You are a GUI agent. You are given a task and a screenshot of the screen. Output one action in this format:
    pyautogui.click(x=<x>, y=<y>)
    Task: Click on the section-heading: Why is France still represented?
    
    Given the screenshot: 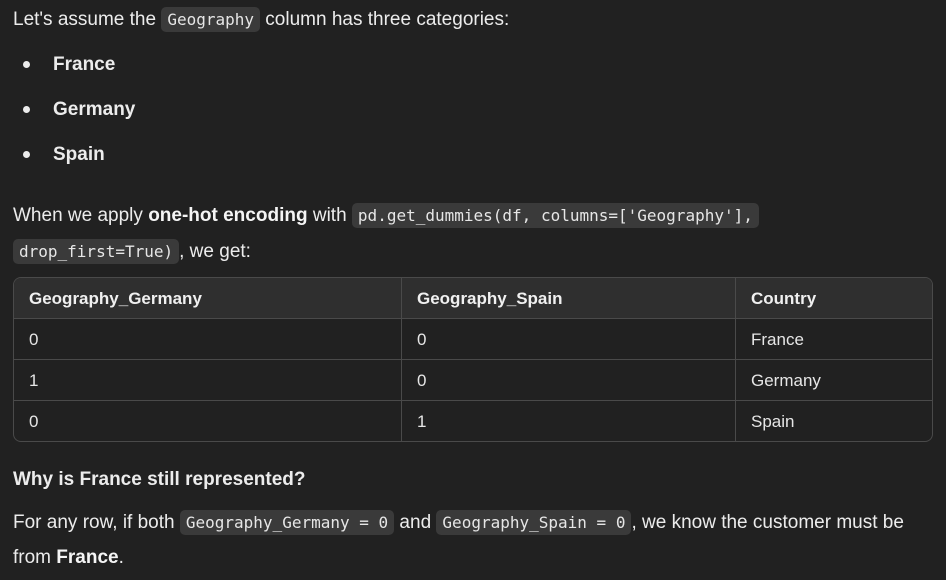 What is the action you would take?
    pyautogui.click(x=159, y=479)
    